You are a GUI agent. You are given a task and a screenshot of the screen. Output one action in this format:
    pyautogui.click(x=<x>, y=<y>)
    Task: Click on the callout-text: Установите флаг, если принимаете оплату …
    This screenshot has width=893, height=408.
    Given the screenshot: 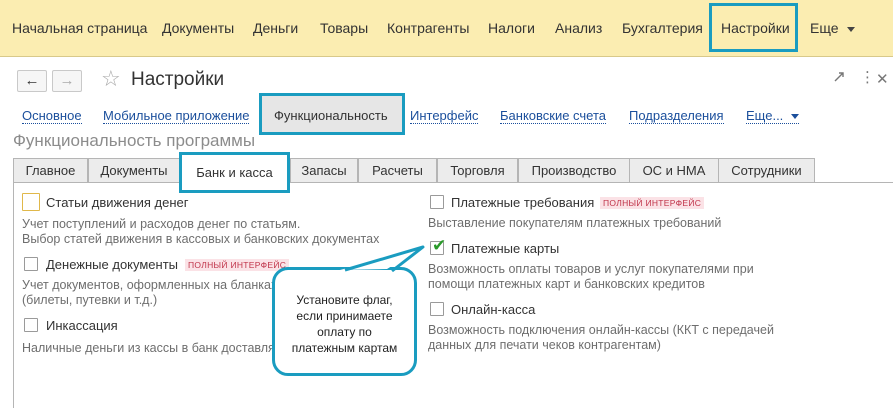 What is the action you would take?
    pyautogui.click(x=344, y=324)
    